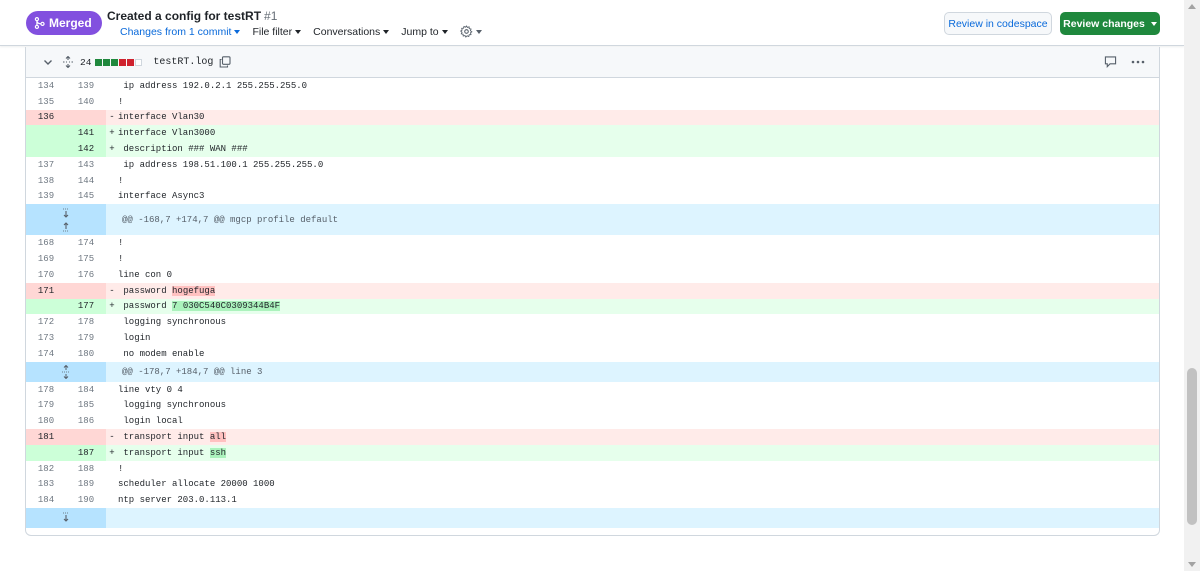 Image resolution: width=1200 pixels, height=571 pixels. I want to click on hunk-header-text: @@ -168,7 +174,7 @@ mgcp profile default, so click(230, 219).